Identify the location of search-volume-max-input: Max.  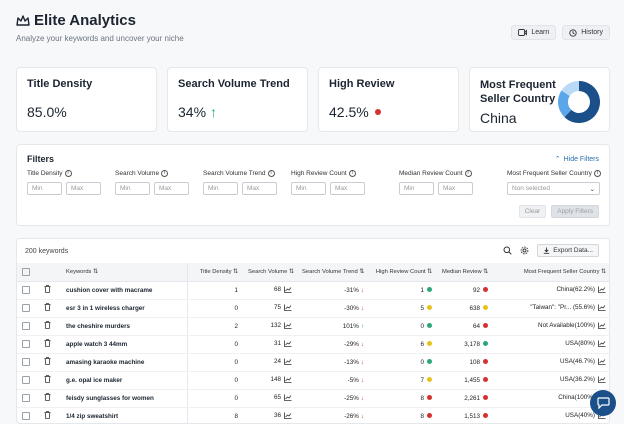
(171, 188).